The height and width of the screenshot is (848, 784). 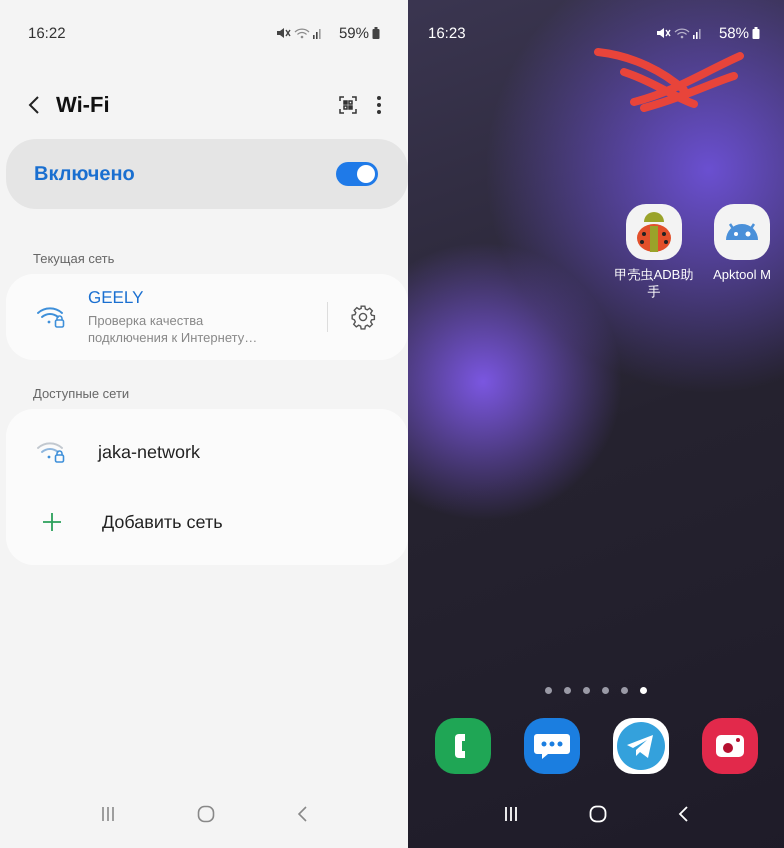 What do you see at coordinates (74, 259) in the screenshot?
I see `section-heading: Текущая сеть` at bounding box center [74, 259].